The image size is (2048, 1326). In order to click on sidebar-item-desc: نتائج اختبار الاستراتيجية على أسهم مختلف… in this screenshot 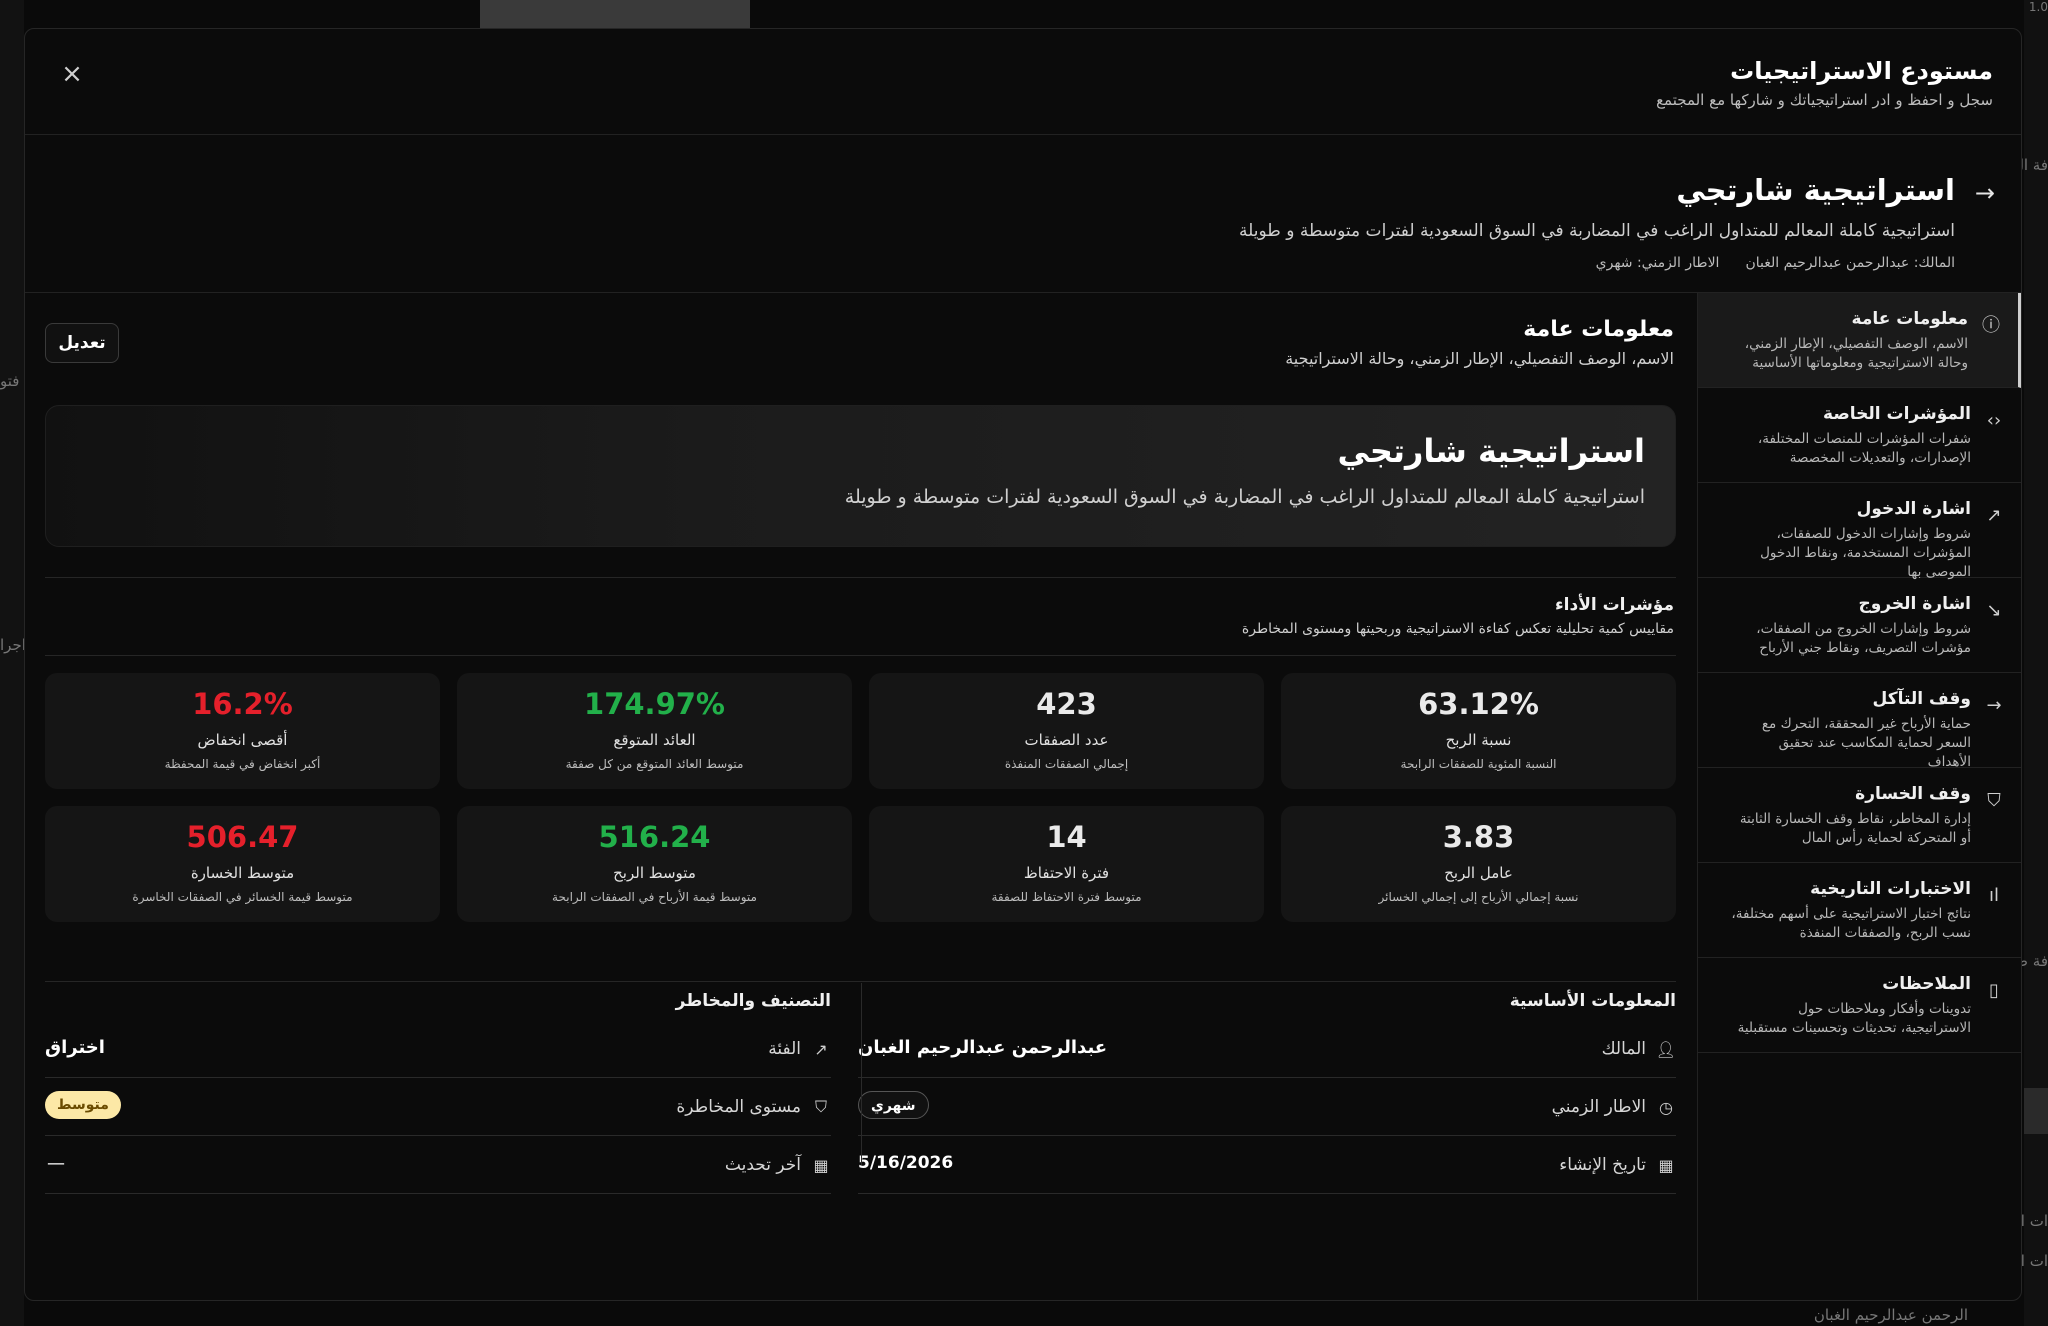, I will do `click(1851, 923)`.